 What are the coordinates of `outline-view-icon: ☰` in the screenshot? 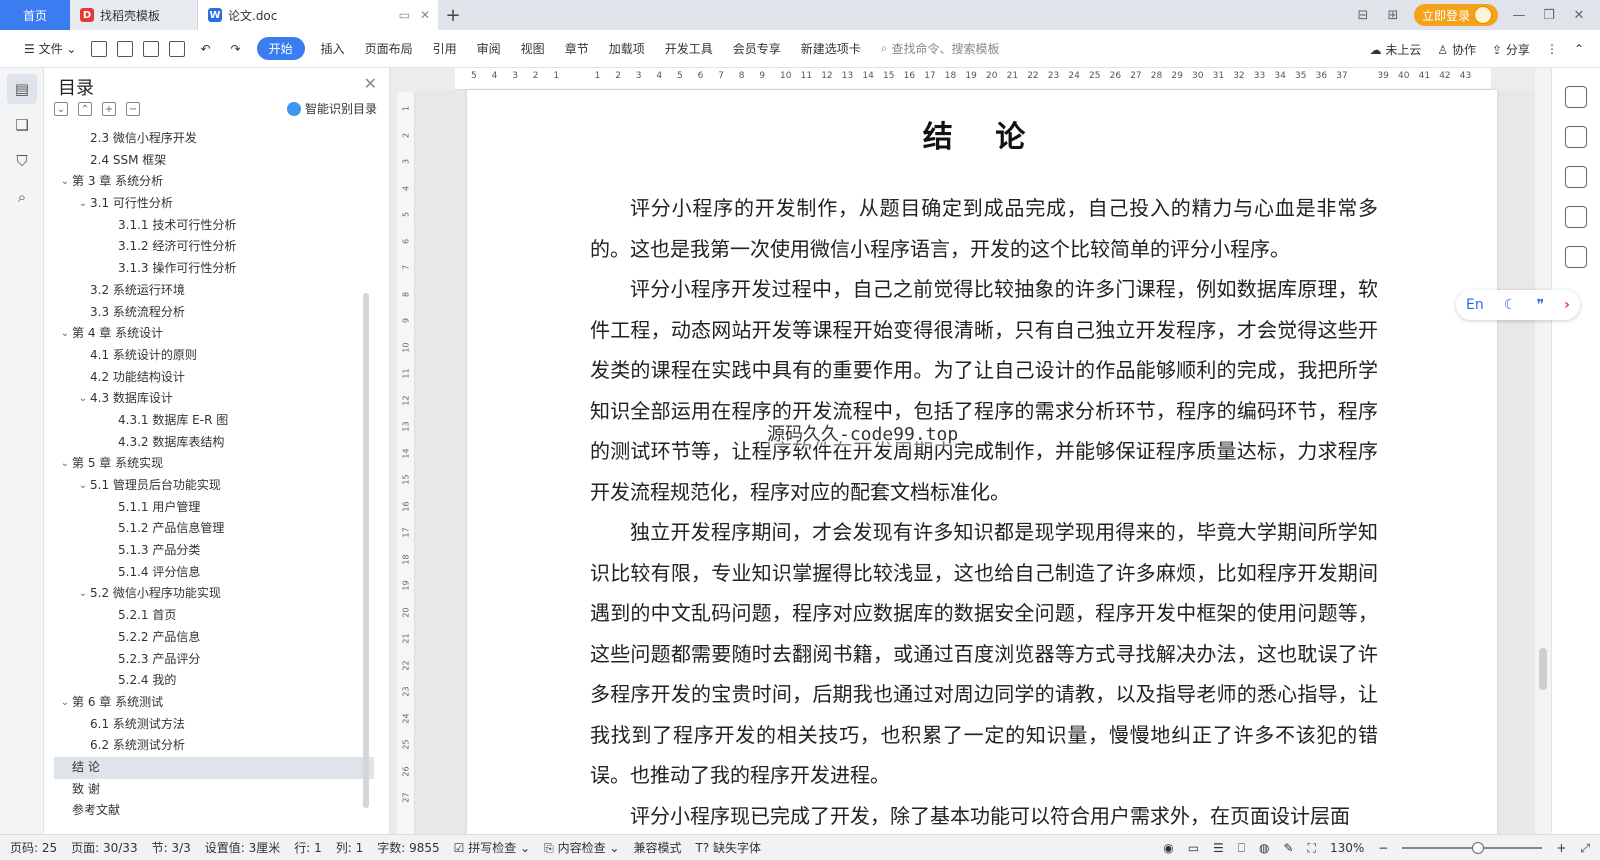 It's located at (1218, 848).